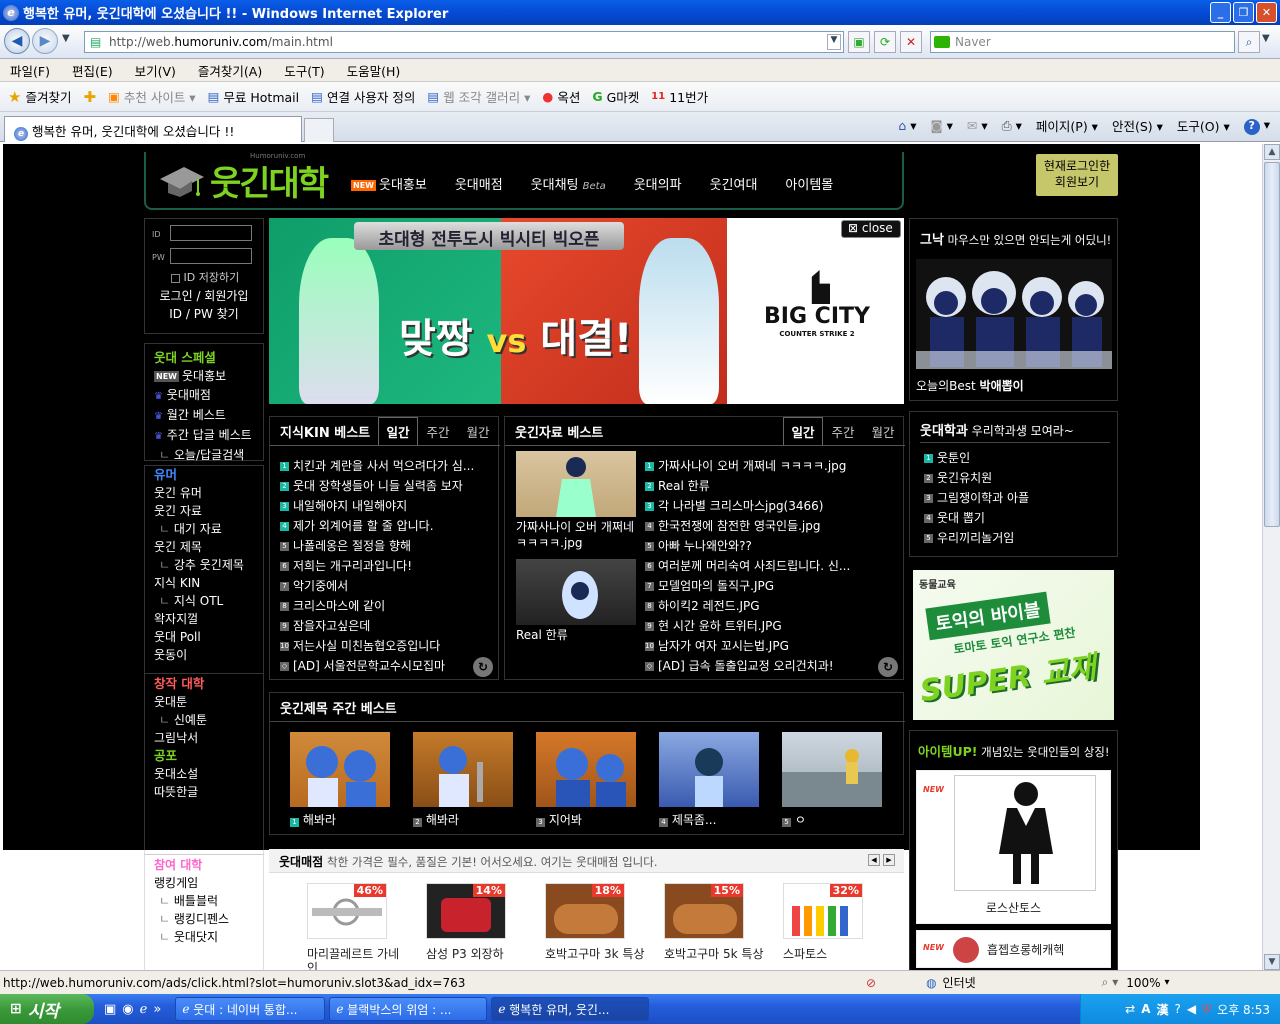 This screenshot has width=1280, height=1024. Describe the element at coordinates (387, 586) in the screenshot. I see `list-item: 7 악기중에서` at that location.